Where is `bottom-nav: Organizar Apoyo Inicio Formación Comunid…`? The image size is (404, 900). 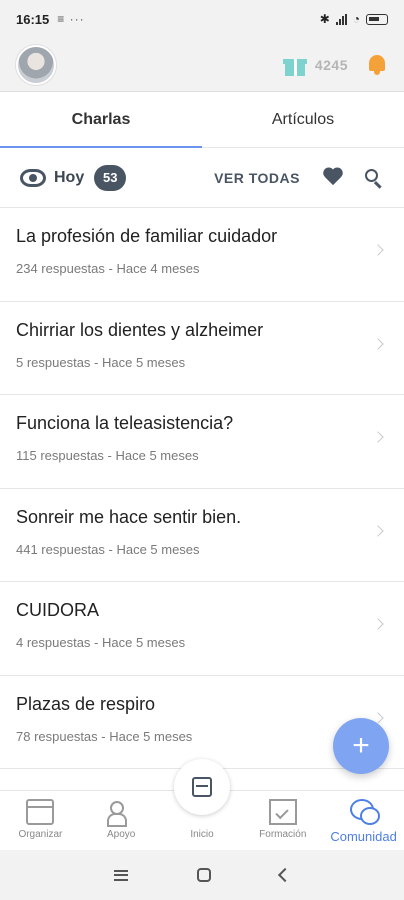 bottom-nav: Organizar Apoyo Inicio Formación Comunid… is located at coordinates (202, 804).